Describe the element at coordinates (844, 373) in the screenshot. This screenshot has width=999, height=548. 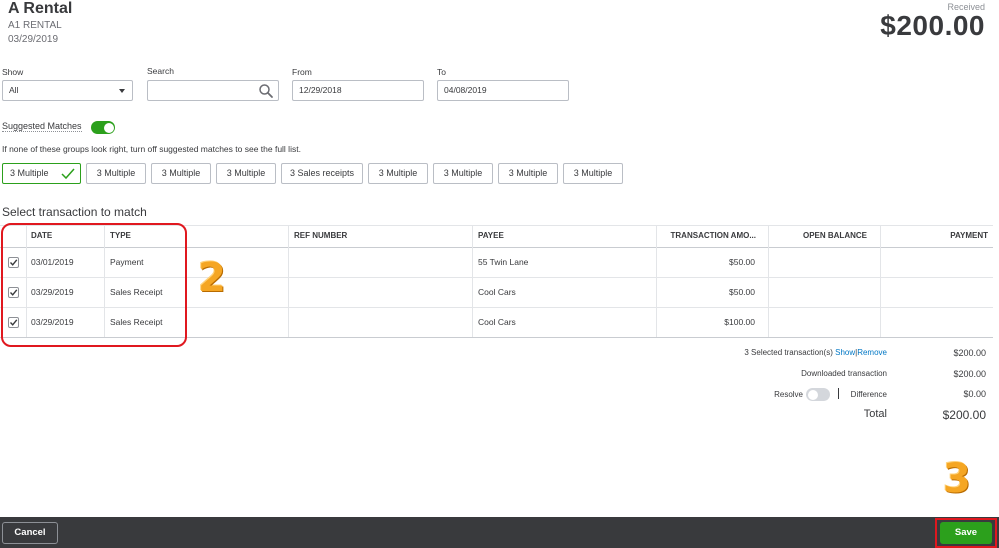
I see `downloaded-label: Downloaded transaction` at that location.